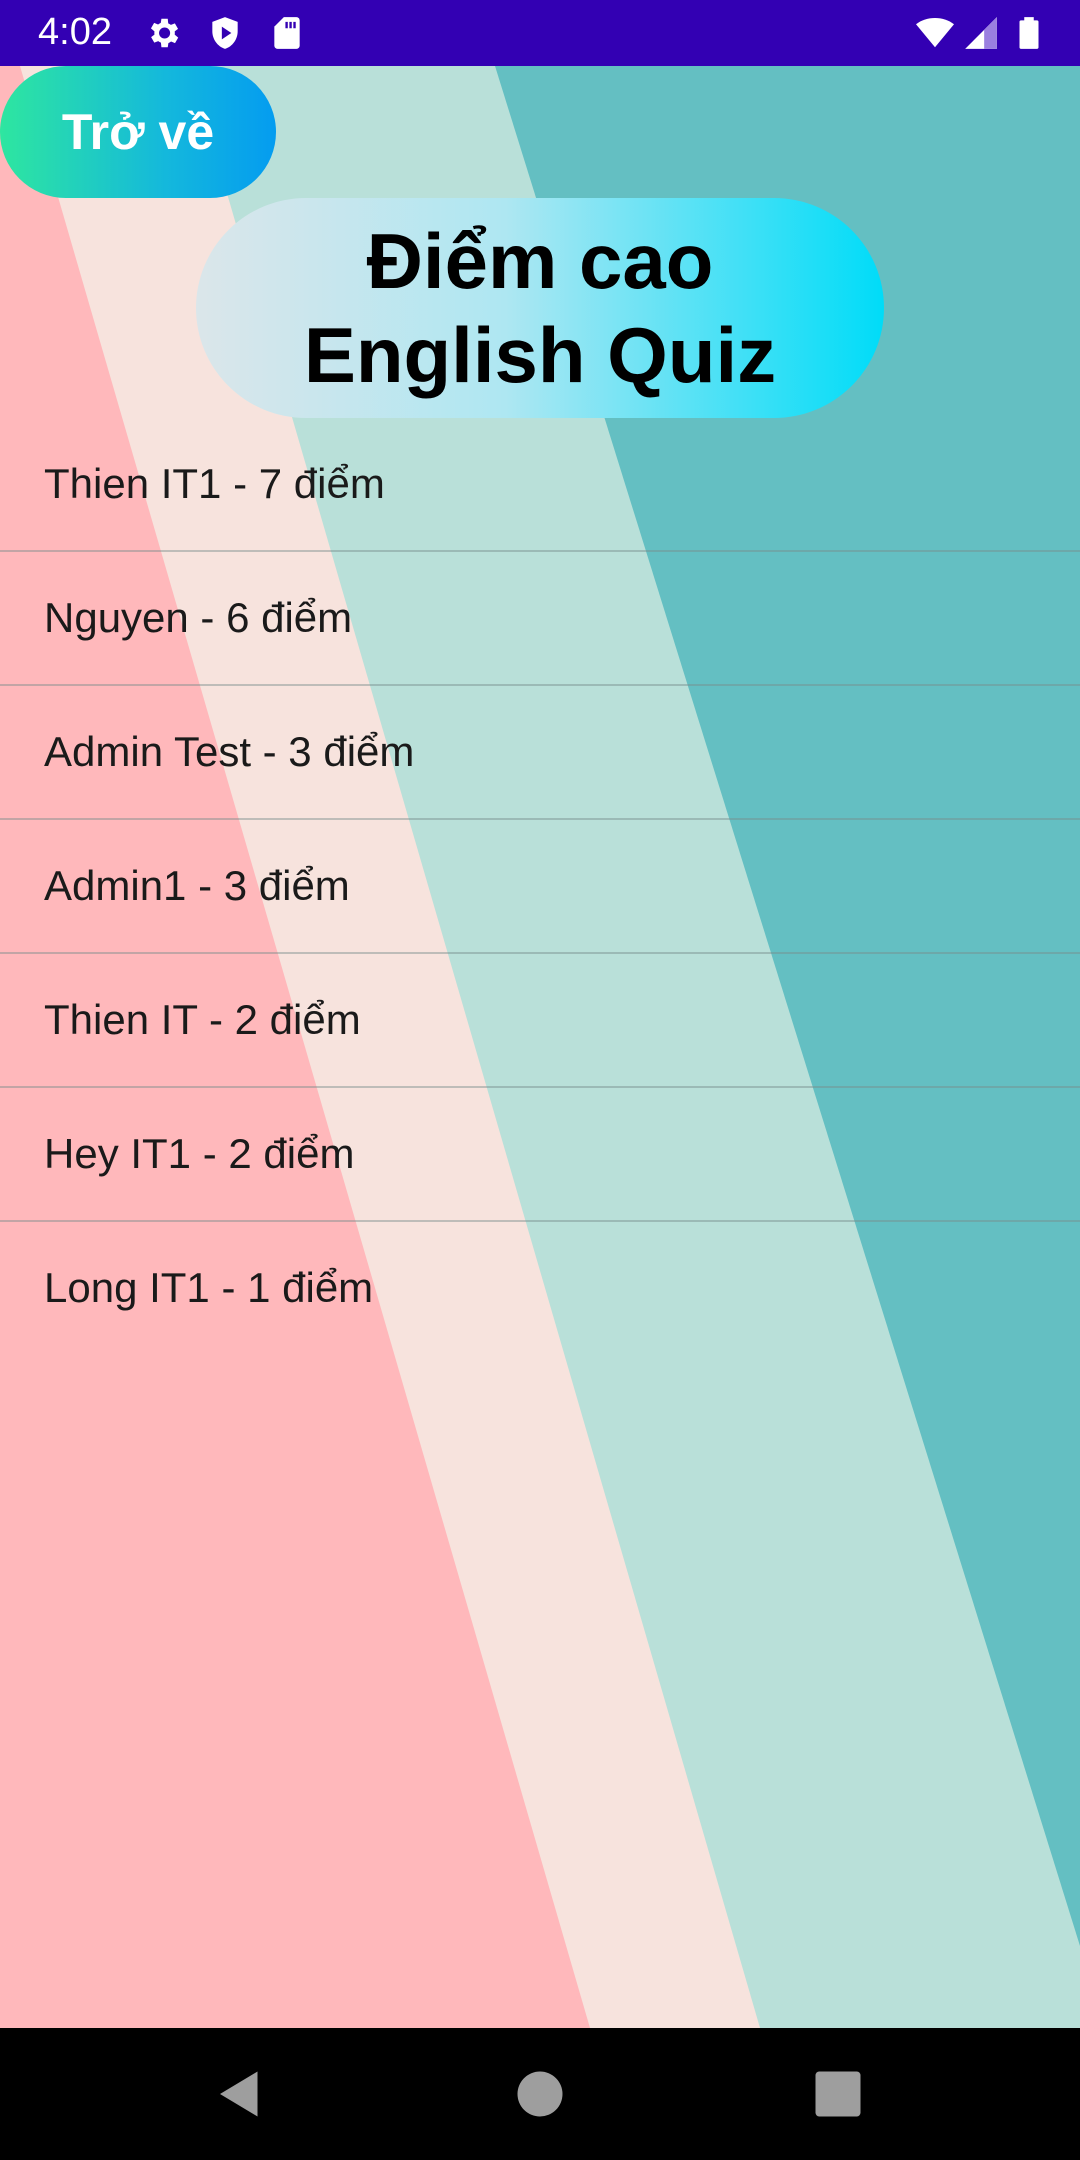  What do you see at coordinates (199, 1153) in the screenshot?
I see `score-text: Hey IT1 - 2 điểm` at bounding box center [199, 1153].